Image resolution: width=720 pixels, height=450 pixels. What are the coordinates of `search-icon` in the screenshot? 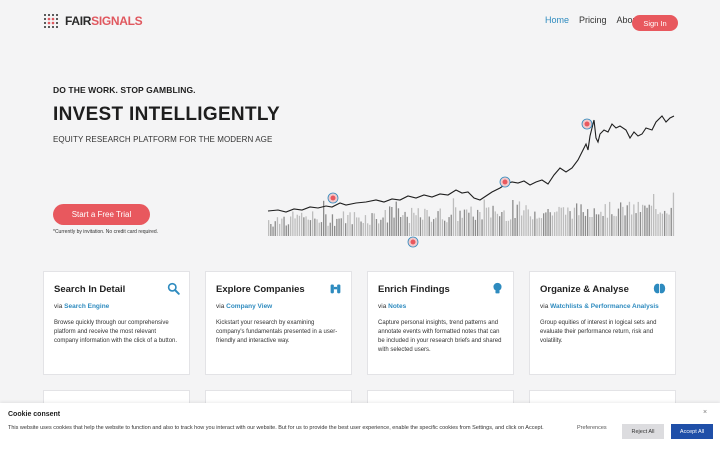 It's located at (173, 288).